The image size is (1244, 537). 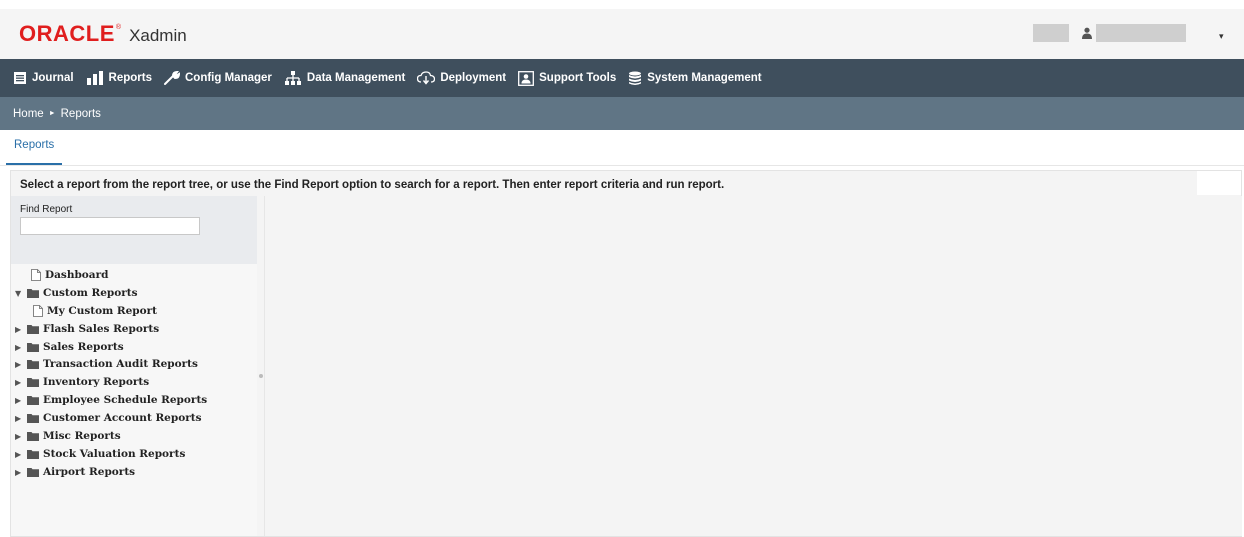 I want to click on nav-support-tools: Support Tools, so click(x=567, y=78).